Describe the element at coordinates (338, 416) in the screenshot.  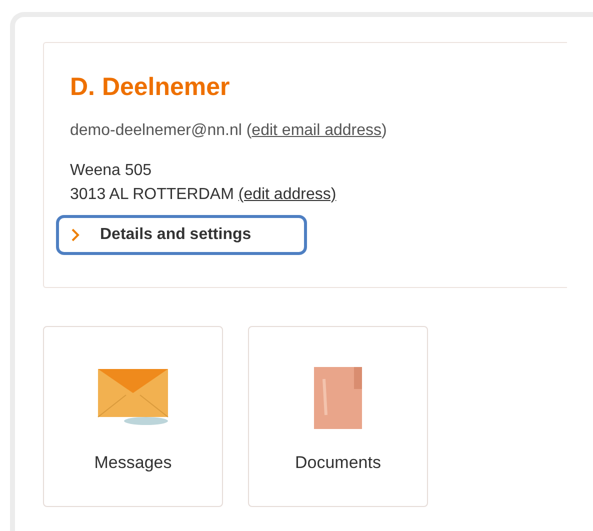
I see `tile-card: Documents` at that location.